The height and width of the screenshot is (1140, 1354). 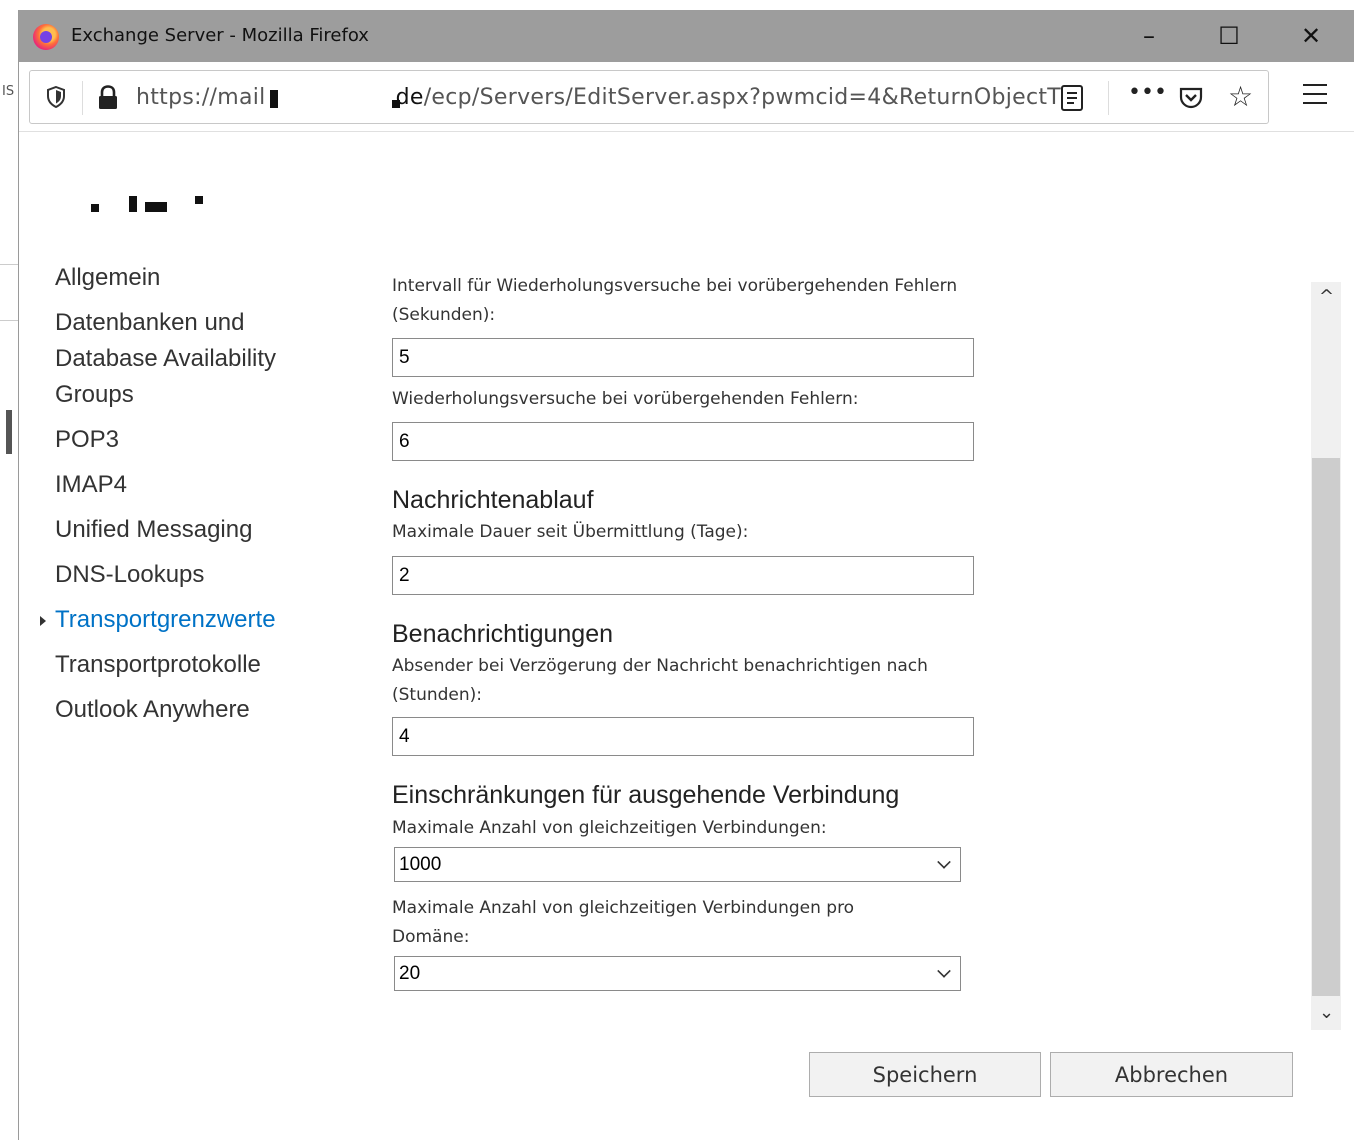 What do you see at coordinates (1311, 36) in the screenshot?
I see `close-window-button: ✕` at bounding box center [1311, 36].